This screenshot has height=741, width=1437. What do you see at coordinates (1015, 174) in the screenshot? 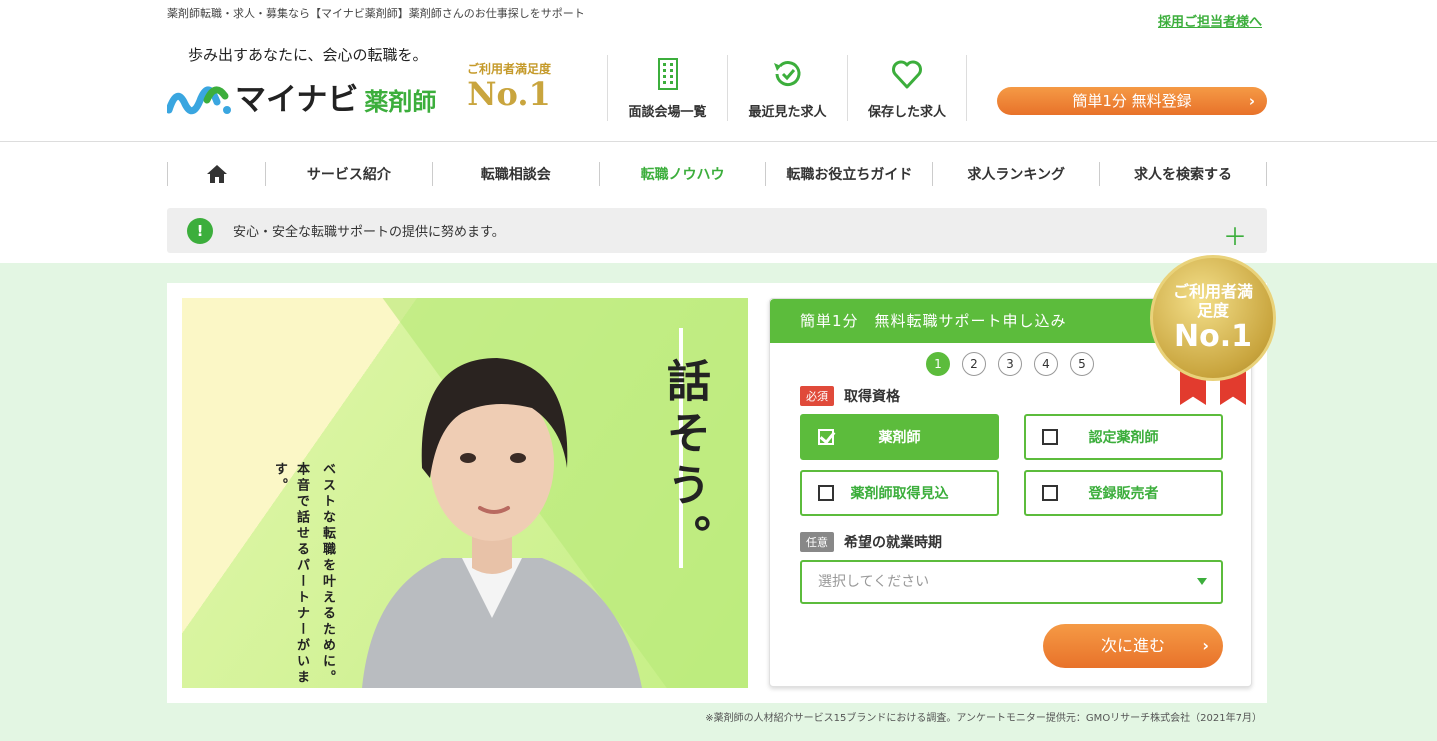
I see `nav-ranking: 求人ランキング` at bounding box center [1015, 174].